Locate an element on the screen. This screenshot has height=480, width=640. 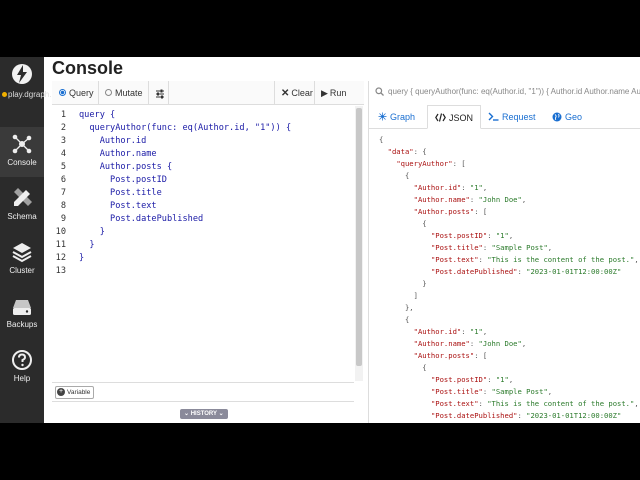
json-line: } is located at coordinates (403, 283).